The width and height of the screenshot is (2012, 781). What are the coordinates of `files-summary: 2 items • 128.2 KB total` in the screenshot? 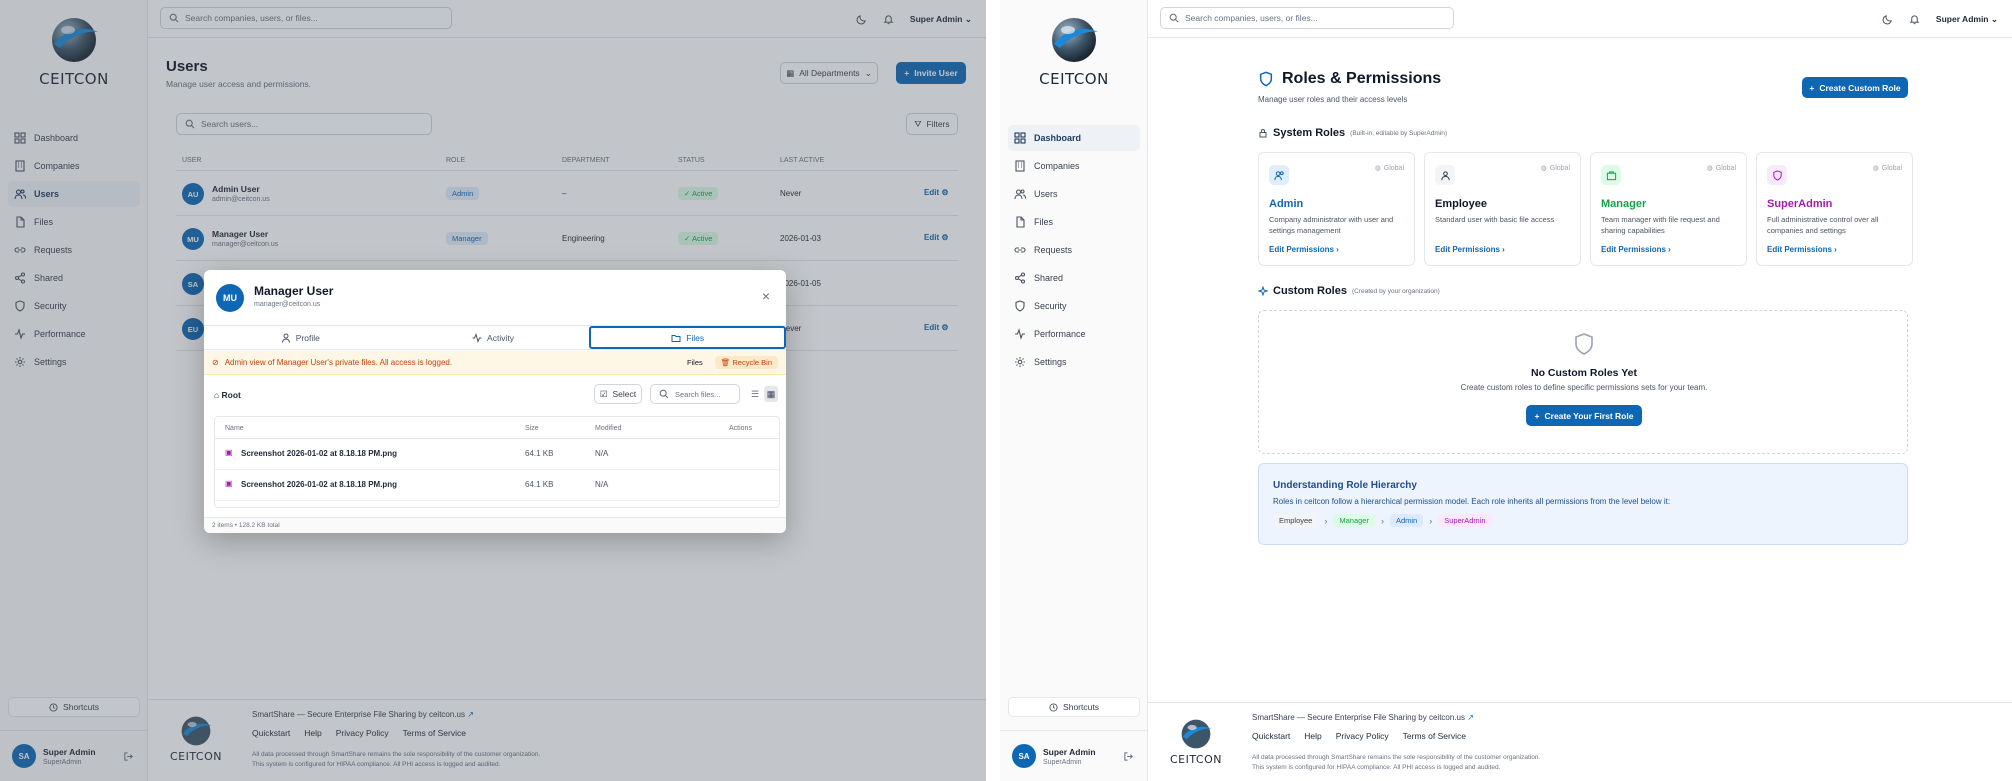 It's located at (495, 525).